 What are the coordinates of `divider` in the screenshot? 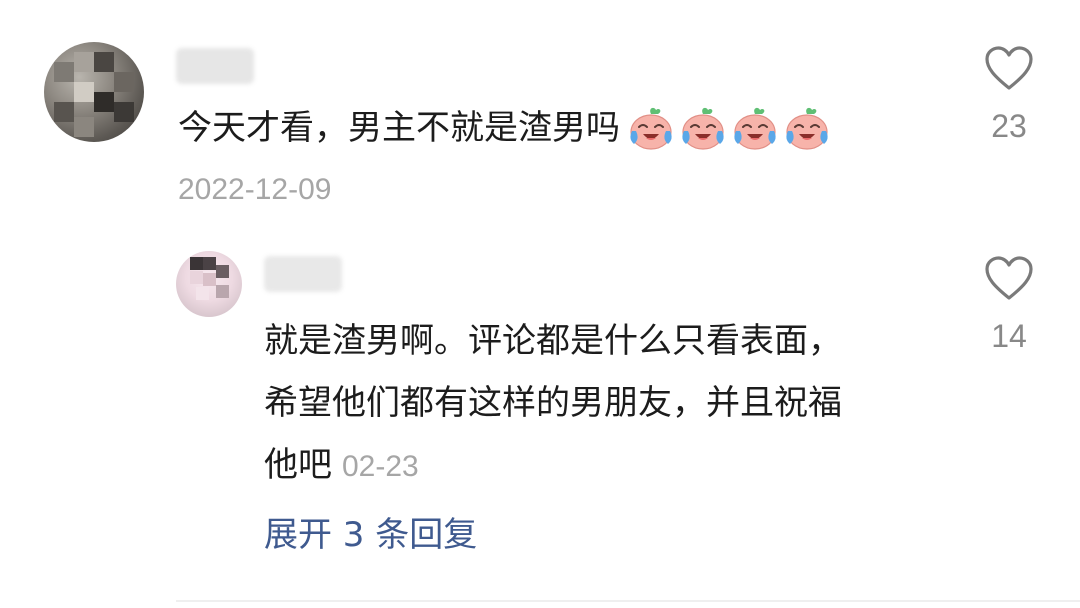 It's located at (628, 601).